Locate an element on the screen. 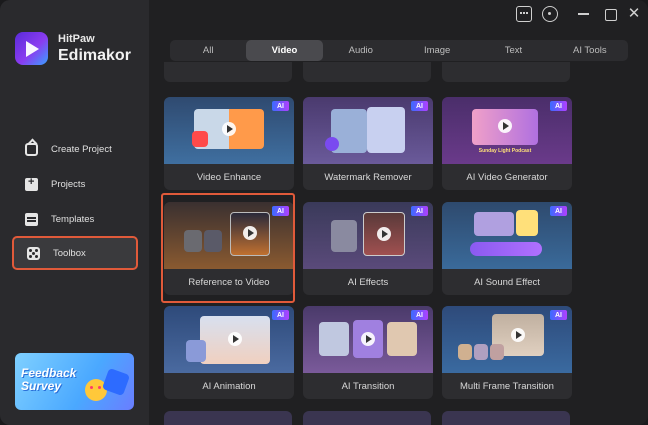 The width and height of the screenshot is (648, 425). feedback-survey-banner: Feedback Survey is located at coordinates (74, 381).